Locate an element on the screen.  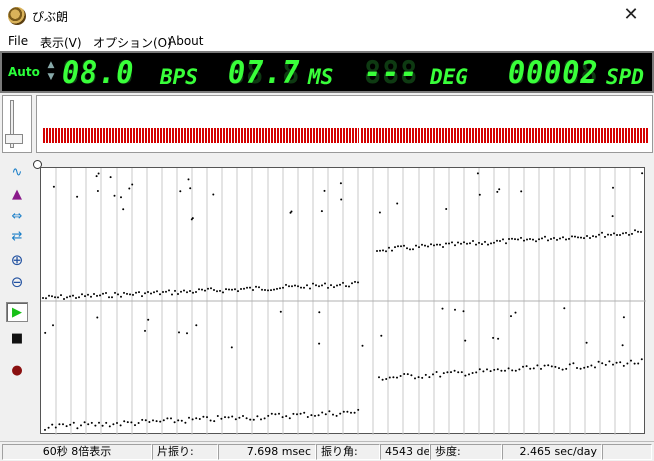
menu-view: 表示(V) is located at coordinates (61, 42).